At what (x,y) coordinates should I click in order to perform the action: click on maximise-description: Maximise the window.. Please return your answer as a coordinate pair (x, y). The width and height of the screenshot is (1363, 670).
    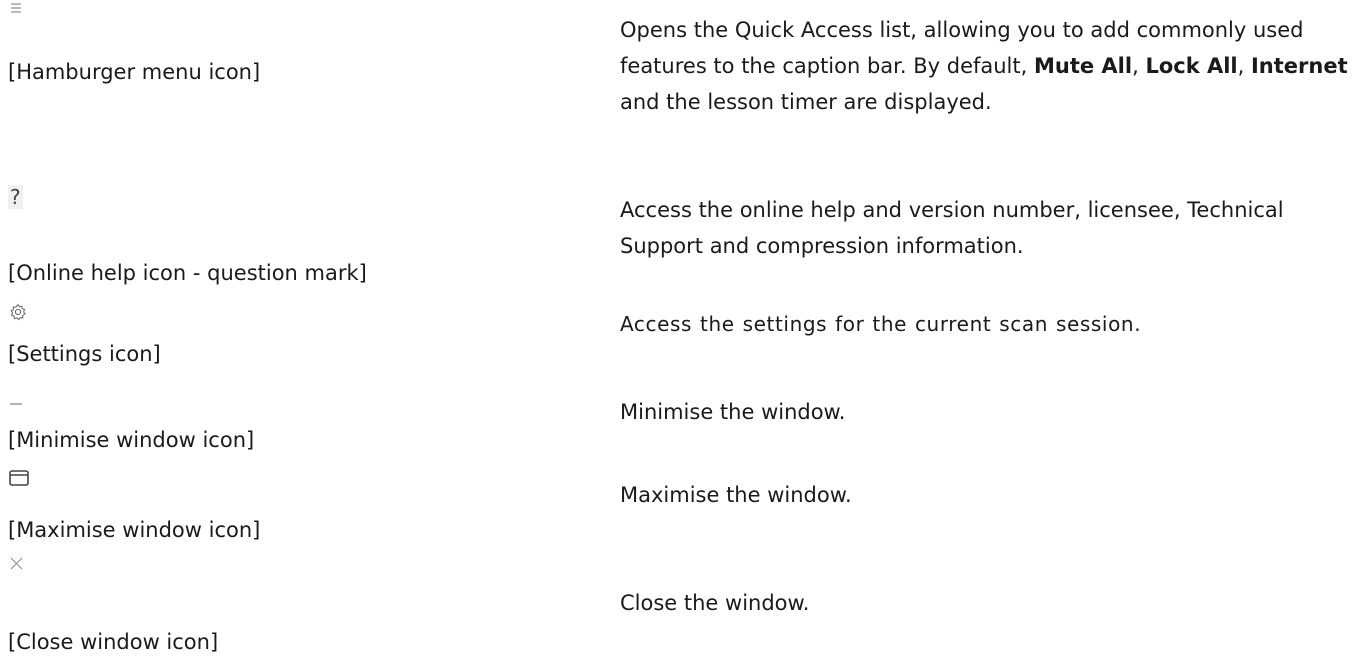
    Looking at the image, I should click on (736, 495).